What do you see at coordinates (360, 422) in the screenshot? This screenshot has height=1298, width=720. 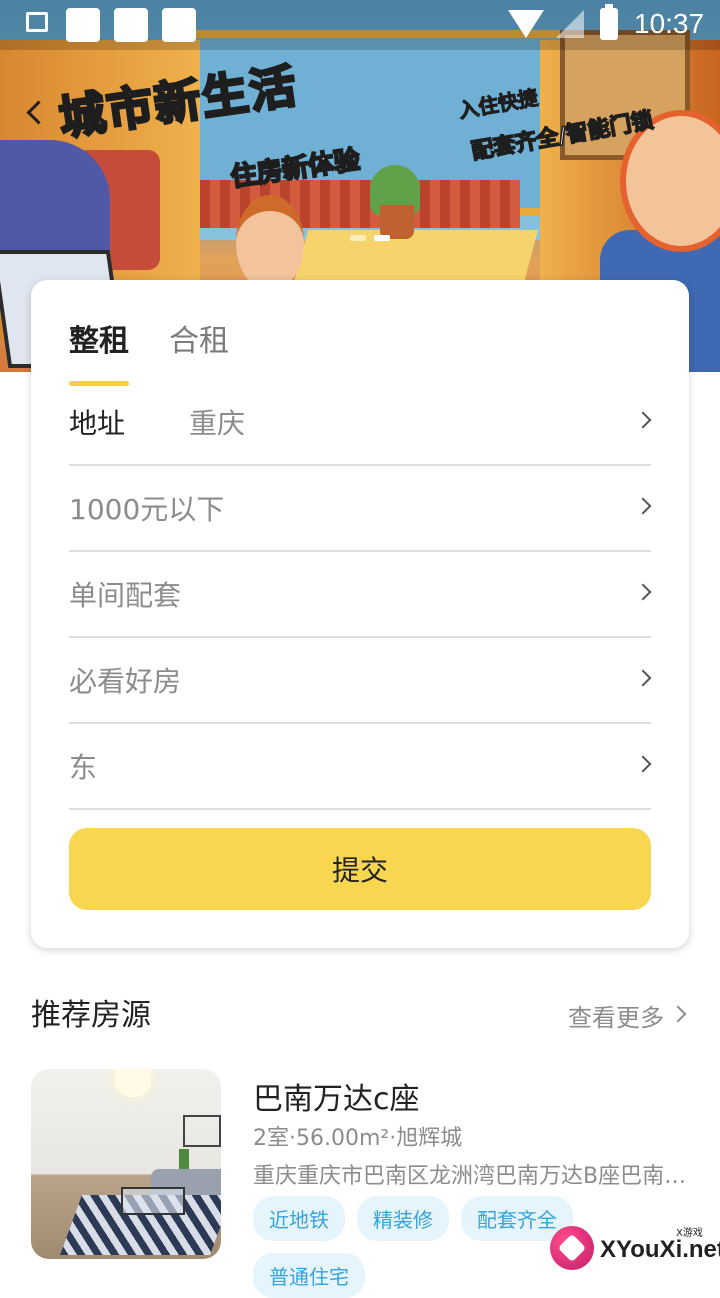 I see `address-selector: 地址 重庆` at bounding box center [360, 422].